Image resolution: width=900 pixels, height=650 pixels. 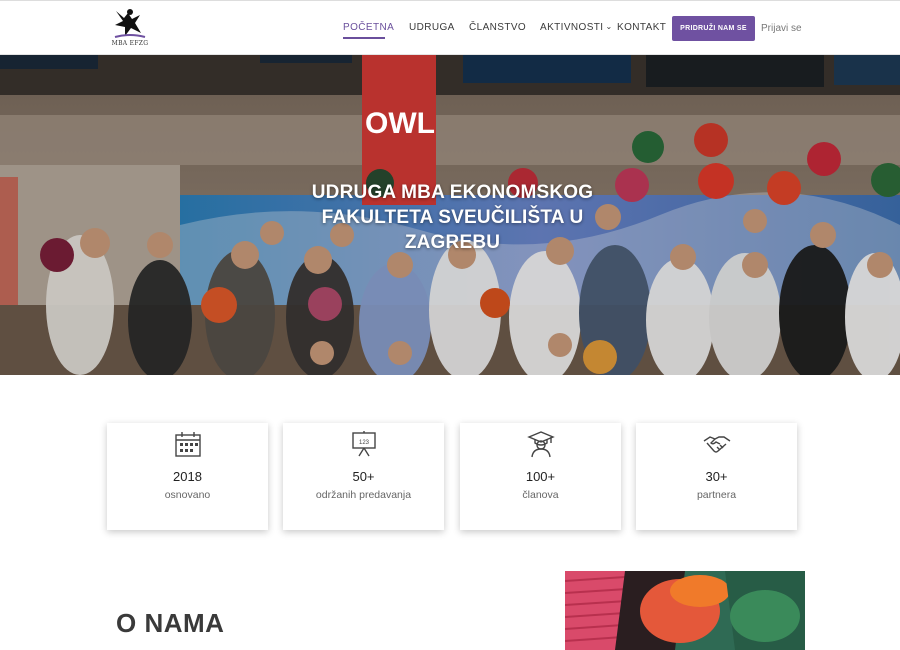 I want to click on stat-value: 2018, so click(x=187, y=476).